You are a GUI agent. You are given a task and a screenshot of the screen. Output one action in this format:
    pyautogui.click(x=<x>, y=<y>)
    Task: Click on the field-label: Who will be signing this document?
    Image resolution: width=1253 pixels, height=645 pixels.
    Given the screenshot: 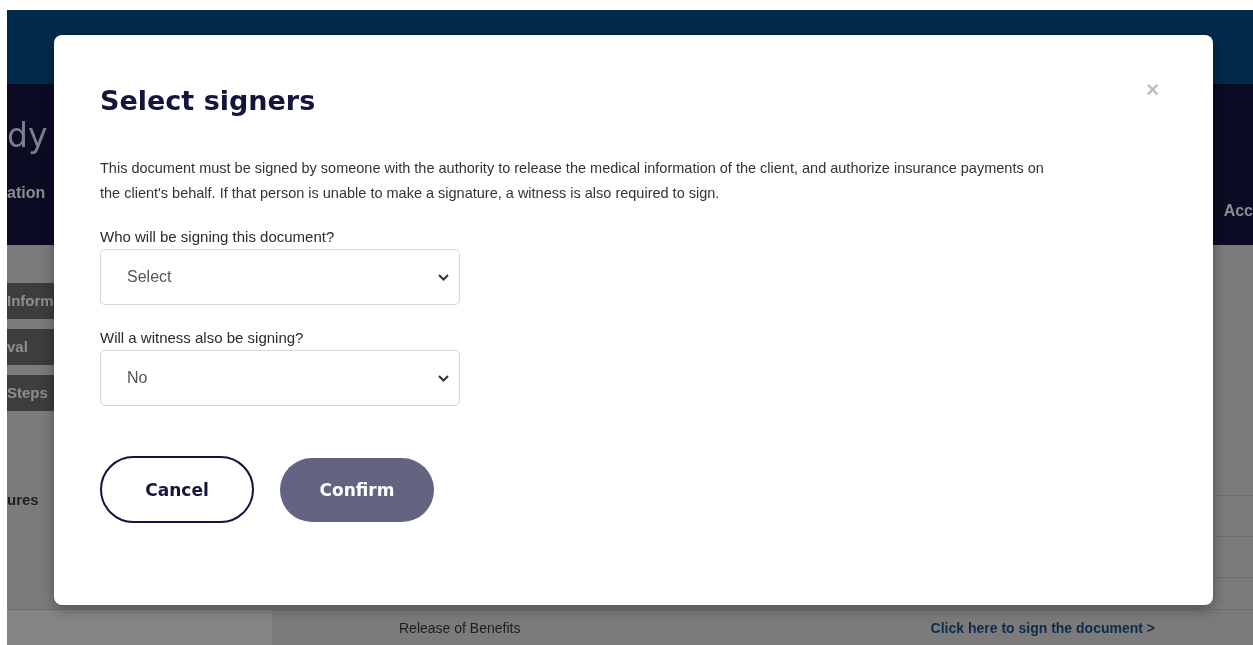 What is the action you would take?
    pyautogui.click(x=218, y=236)
    